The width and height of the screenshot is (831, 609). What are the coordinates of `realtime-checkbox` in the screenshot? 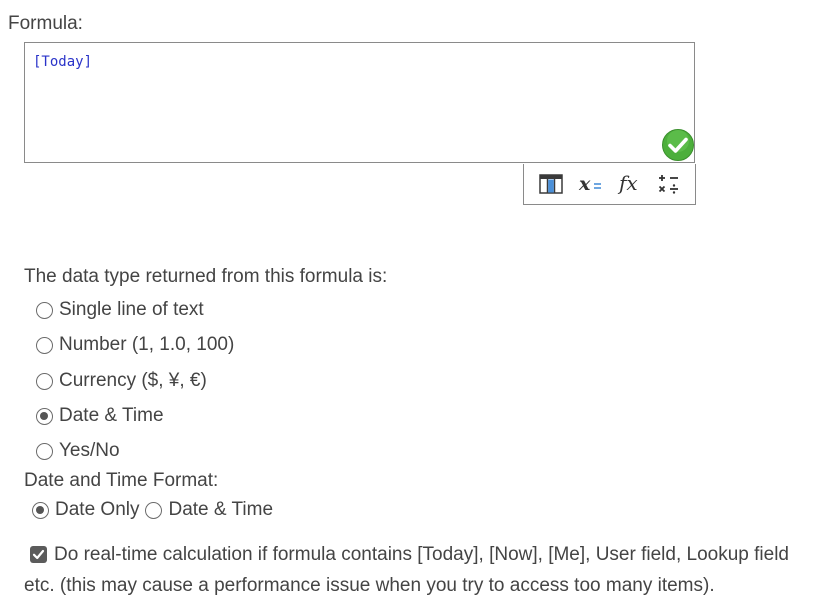 It's located at (38, 554).